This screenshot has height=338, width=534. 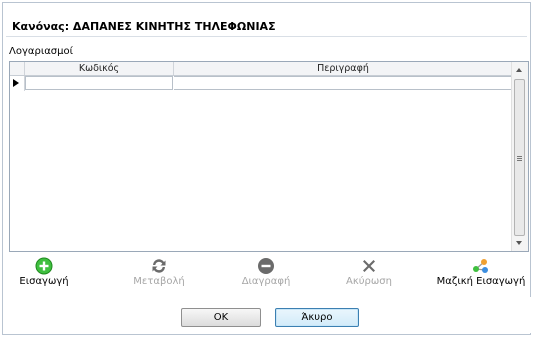 What do you see at coordinates (317, 317) in the screenshot?
I see `cancel-button: Άκυρο` at bounding box center [317, 317].